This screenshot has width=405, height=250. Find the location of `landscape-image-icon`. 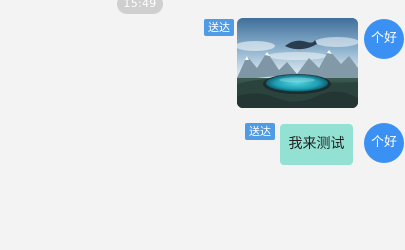

landscape-image-icon is located at coordinates (297, 63).